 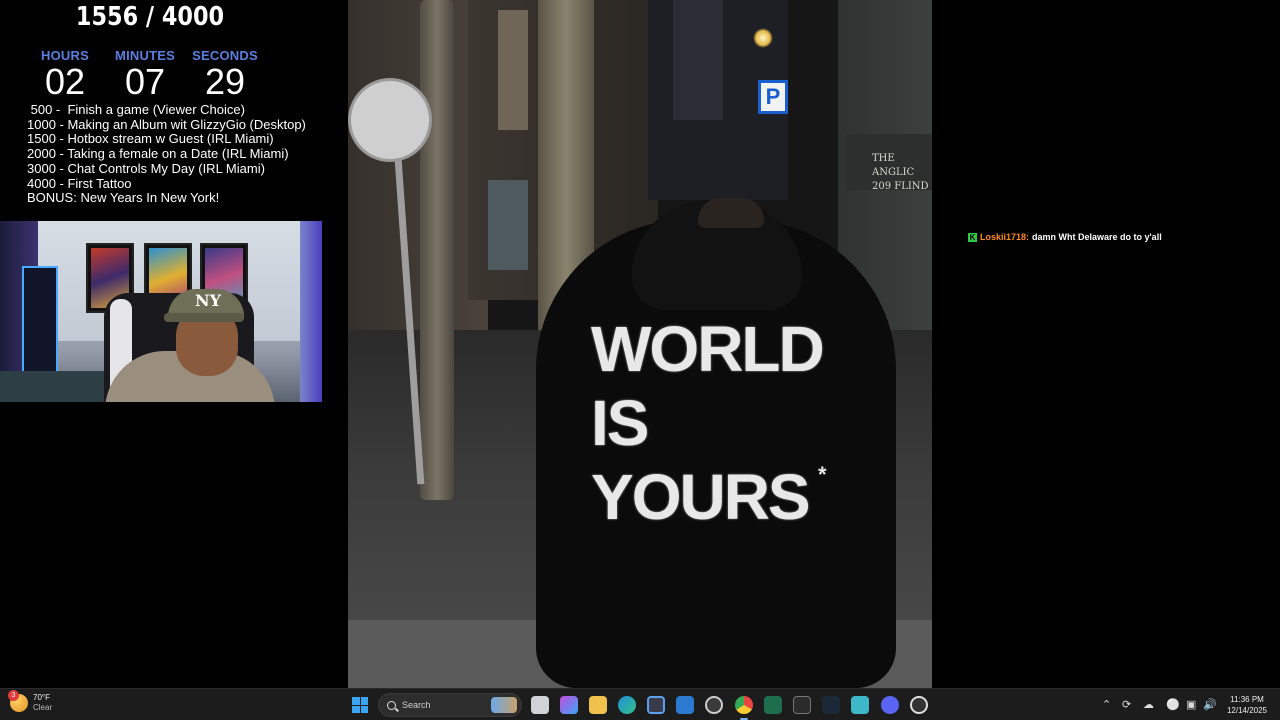 What do you see at coordinates (40, 325) in the screenshot?
I see `webcam-shelf` at bounding box center [40, 325].